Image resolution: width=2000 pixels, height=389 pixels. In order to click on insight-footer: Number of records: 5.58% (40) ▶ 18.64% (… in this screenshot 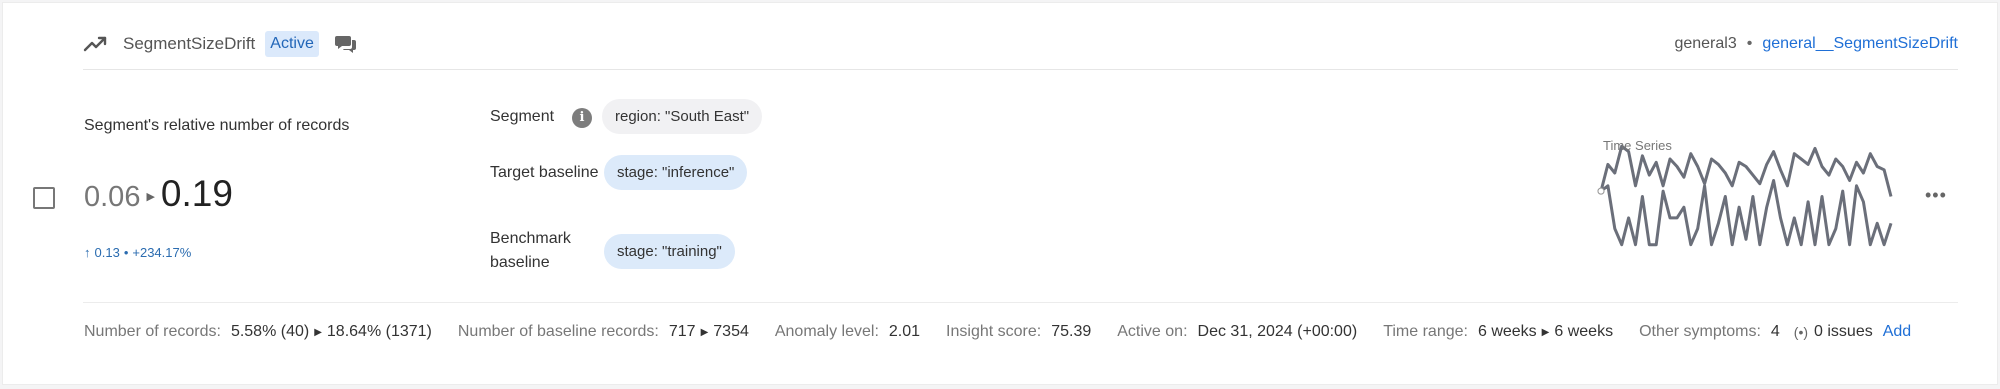, I will do `click(1021, 332)`.